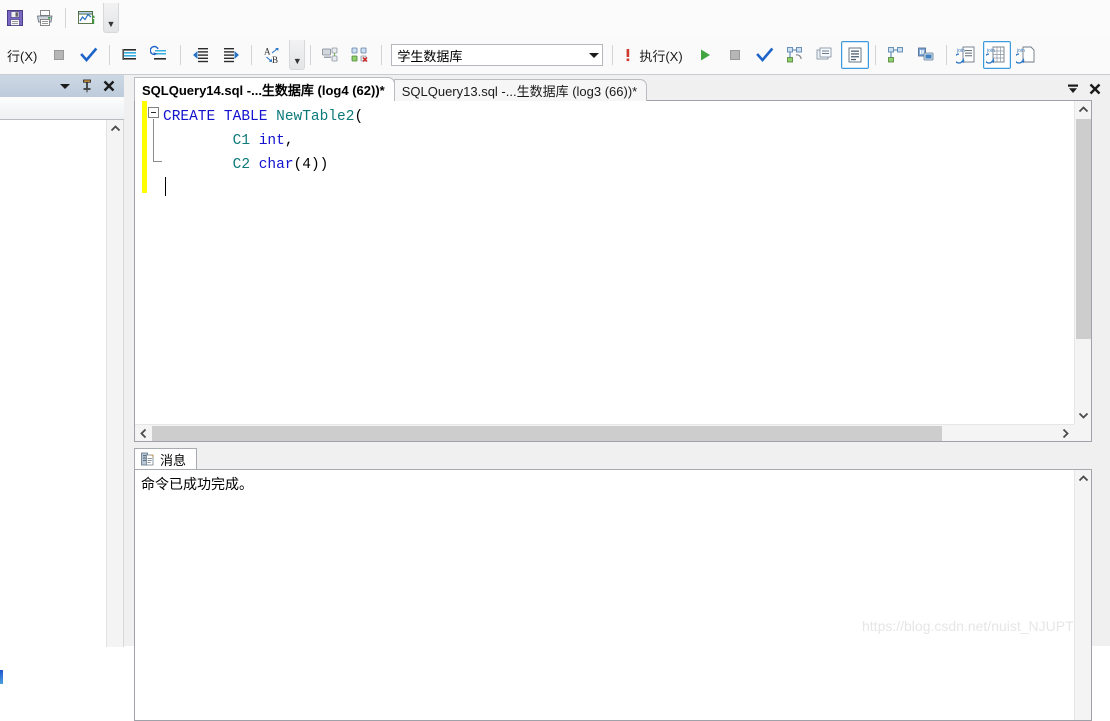  What do you see at coordinates (996, 55) in the screenshot?
I see `query-options-grid-button: join` at bounding box center [996, 55].